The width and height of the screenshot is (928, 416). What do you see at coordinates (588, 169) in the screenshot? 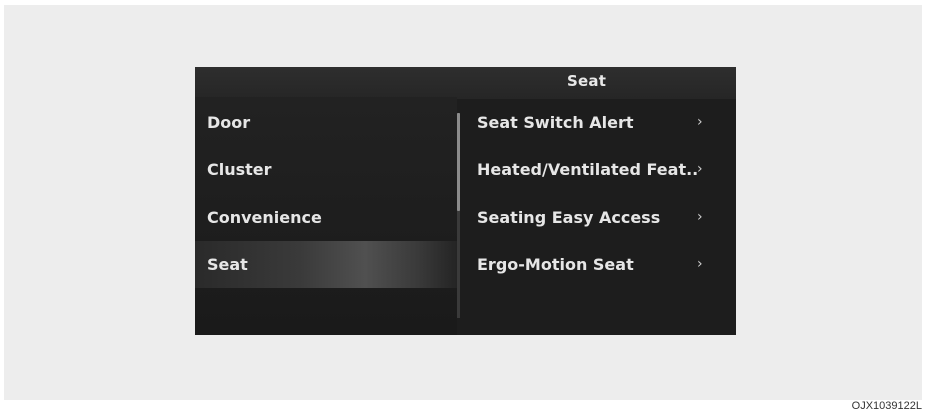
I see `submenu-item-label: Heated/Ventilated Feat..` at bounding box center [588, 169].